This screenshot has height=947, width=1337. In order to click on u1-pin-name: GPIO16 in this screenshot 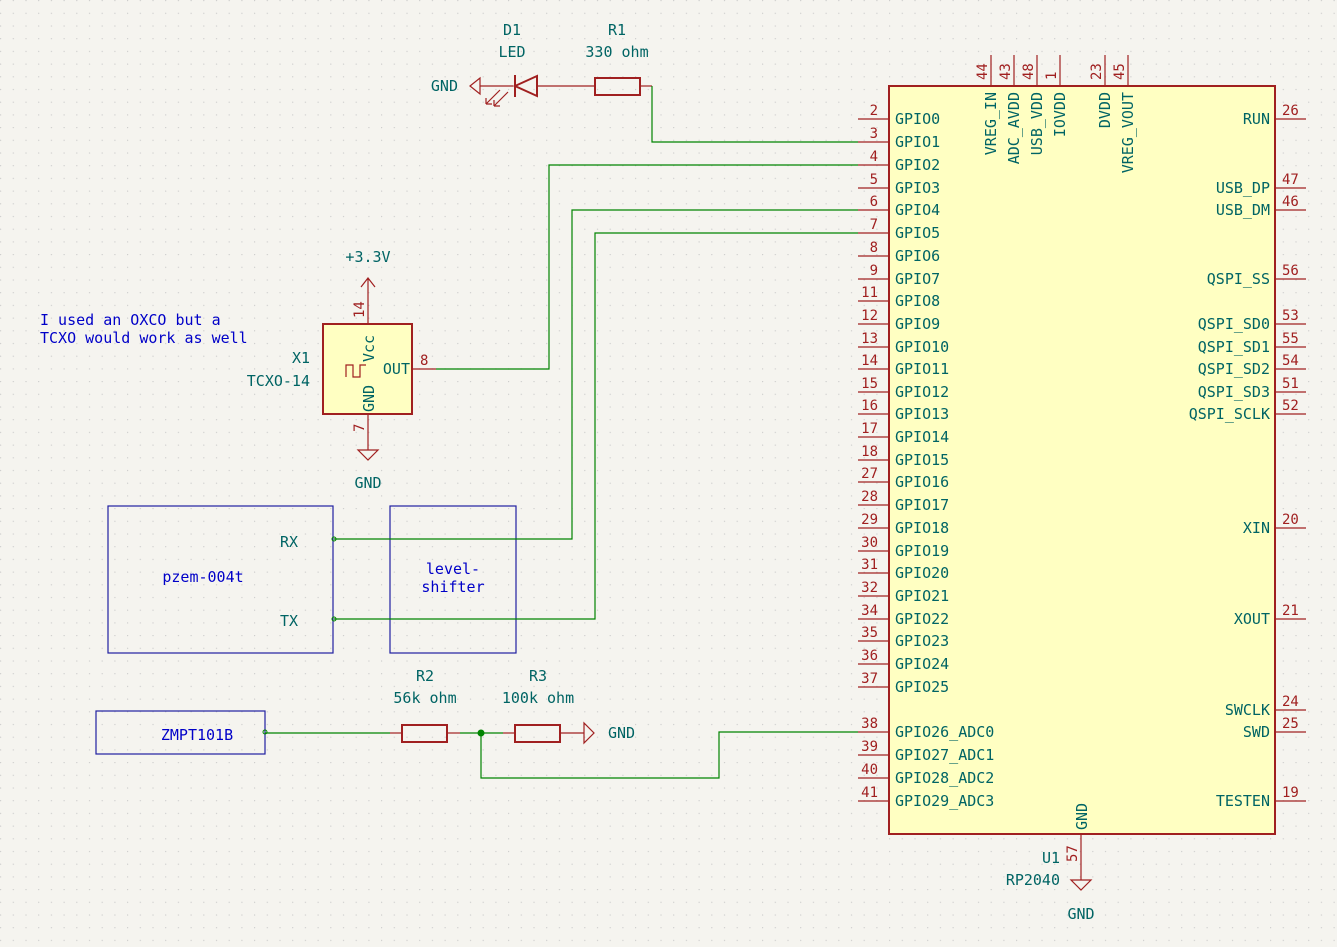, I will do `click(922, 482)`.